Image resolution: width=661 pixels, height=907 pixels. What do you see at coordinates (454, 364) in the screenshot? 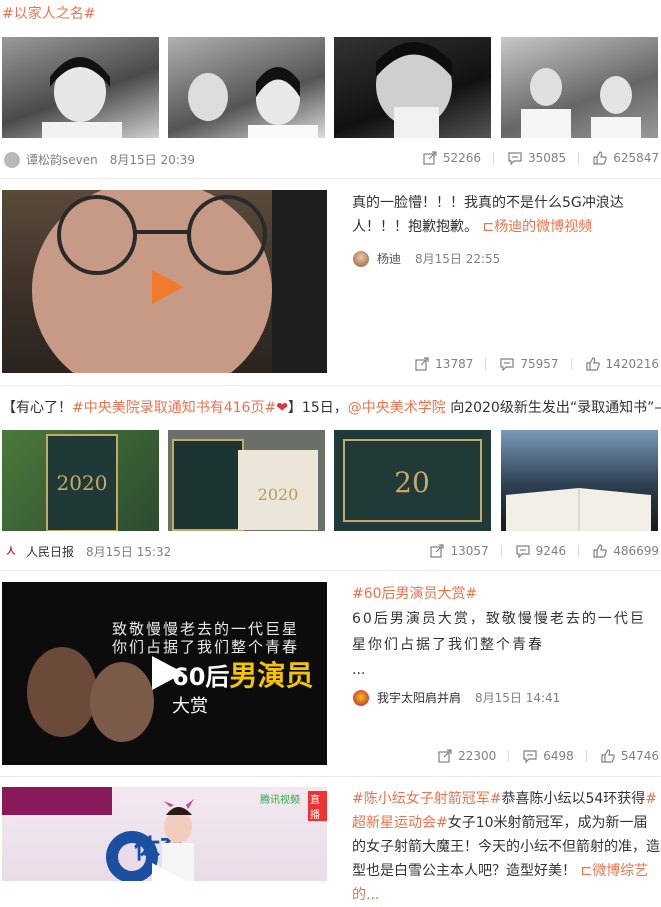
I see `share-count: 13787` at bounding box center [454, 364].